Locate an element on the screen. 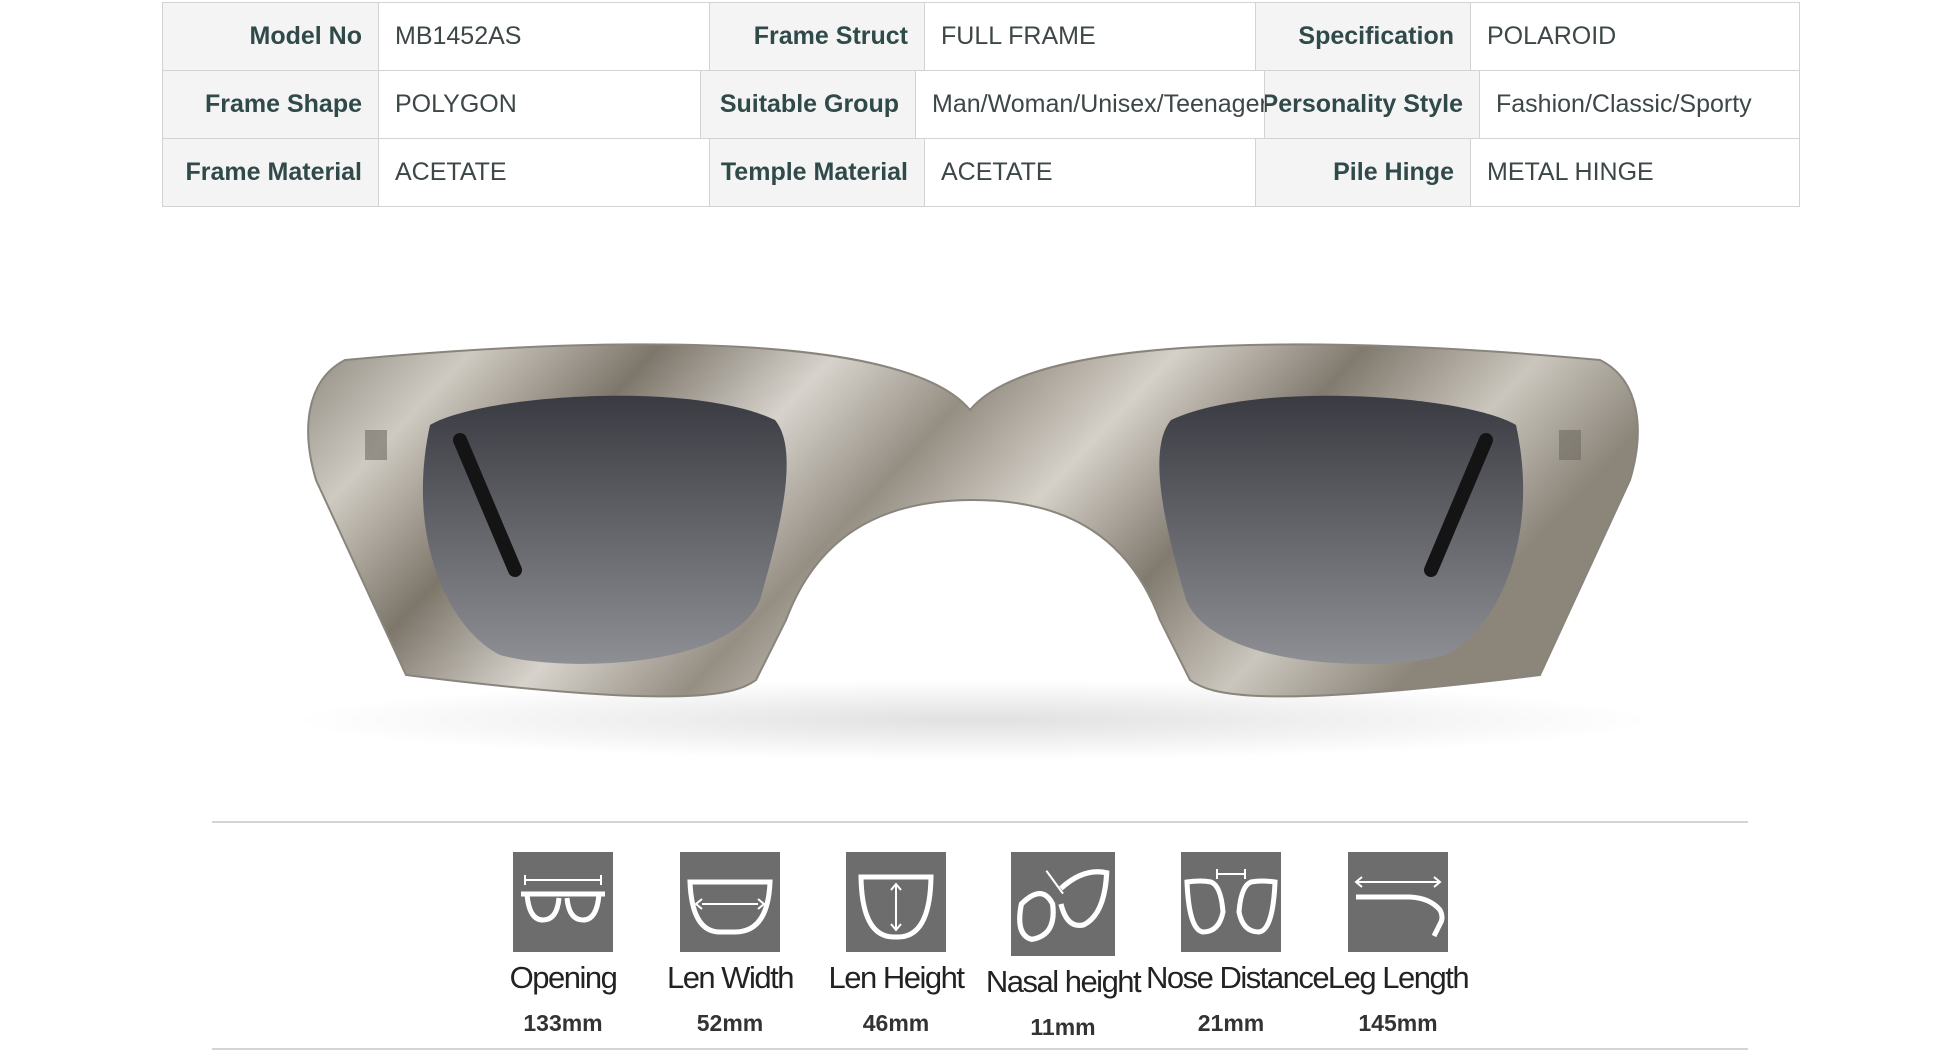 The width and height of the screenshot is (1946, 1051). spec-label: Temple Material is located at coordinates (816, 172).